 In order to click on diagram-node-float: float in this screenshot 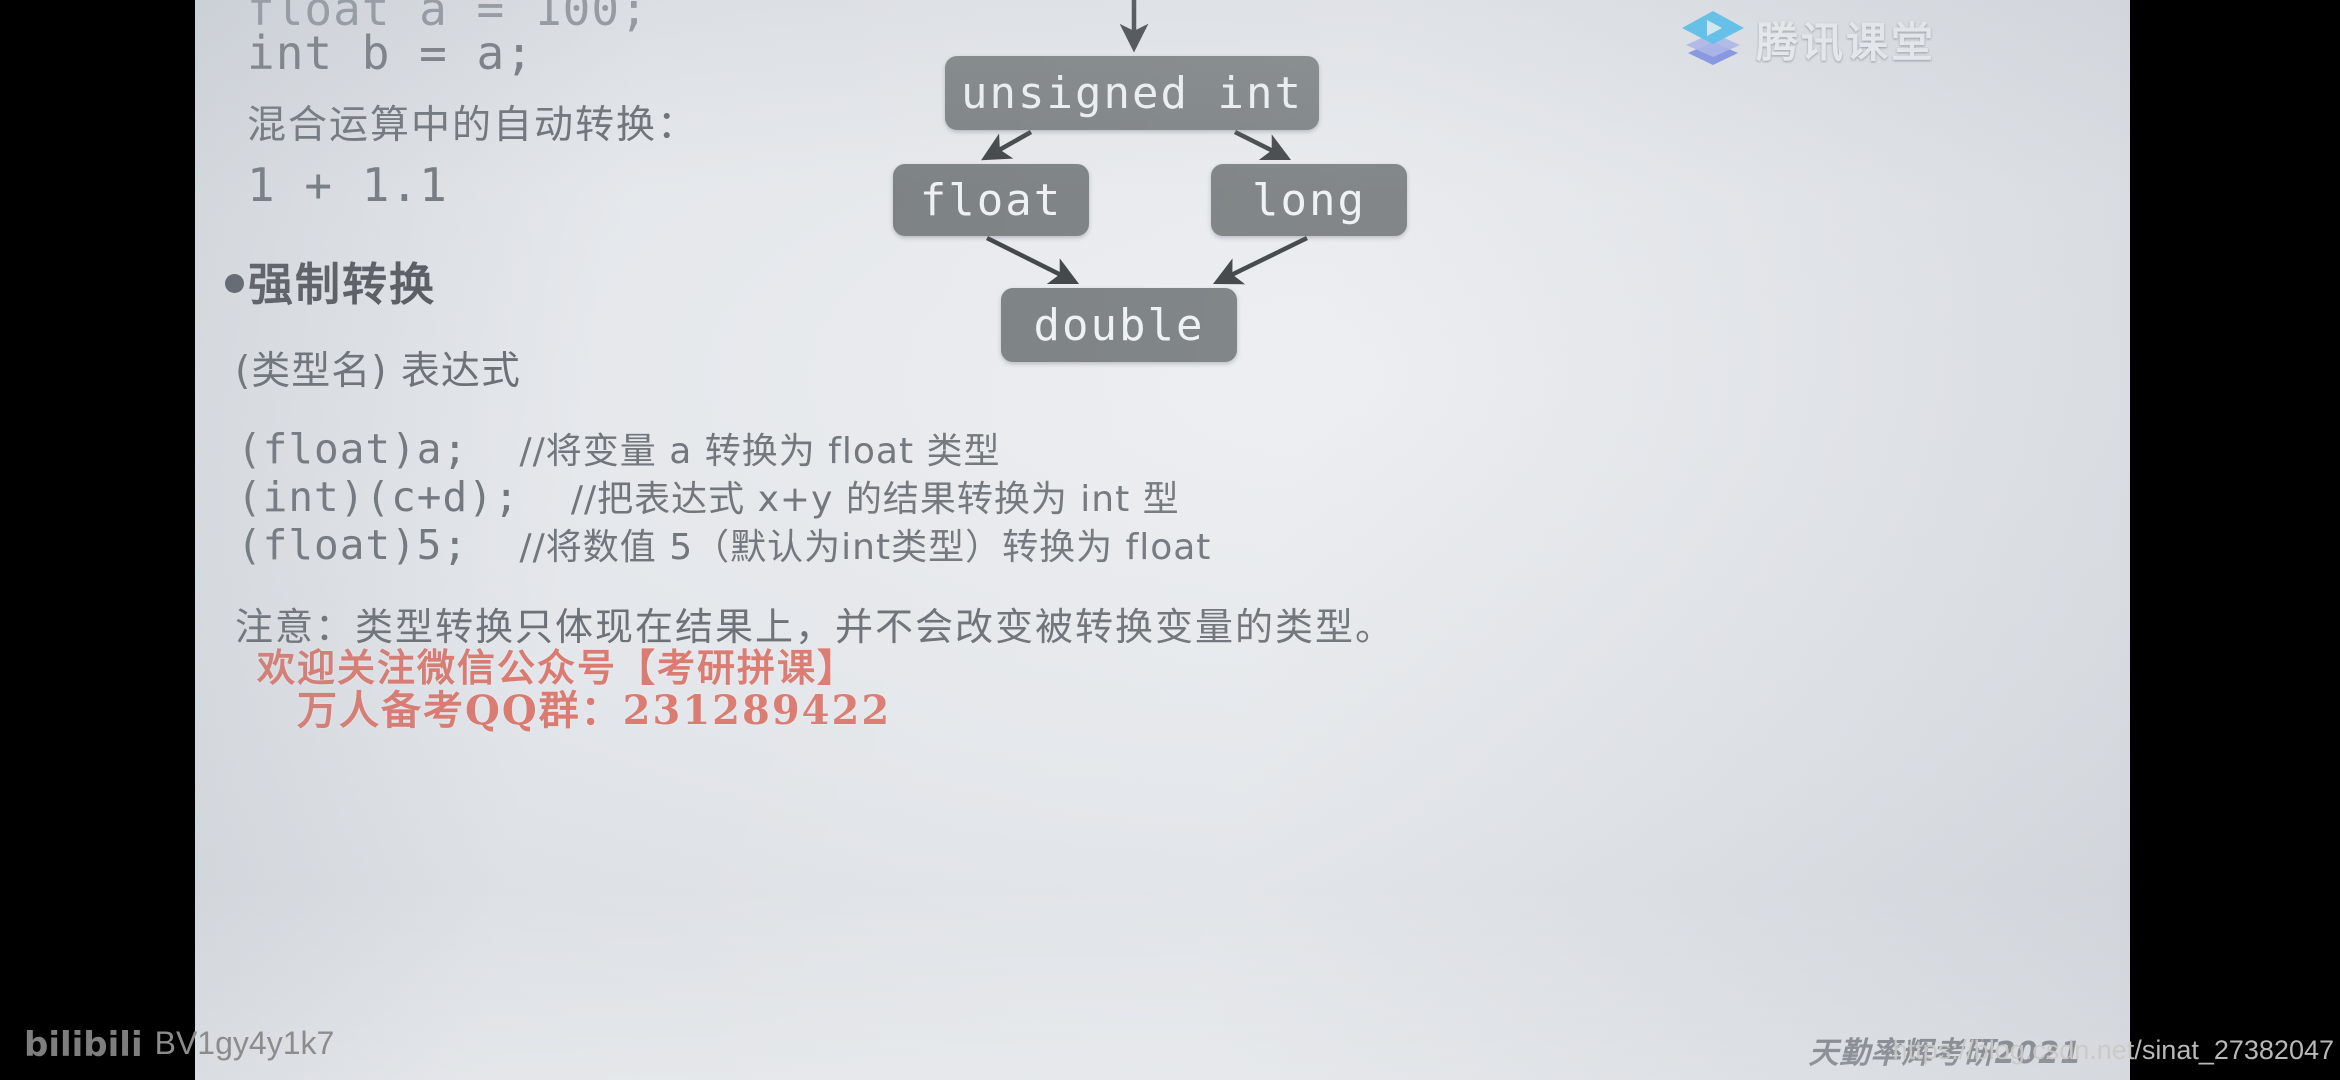, I will do `click(991, 200)`.